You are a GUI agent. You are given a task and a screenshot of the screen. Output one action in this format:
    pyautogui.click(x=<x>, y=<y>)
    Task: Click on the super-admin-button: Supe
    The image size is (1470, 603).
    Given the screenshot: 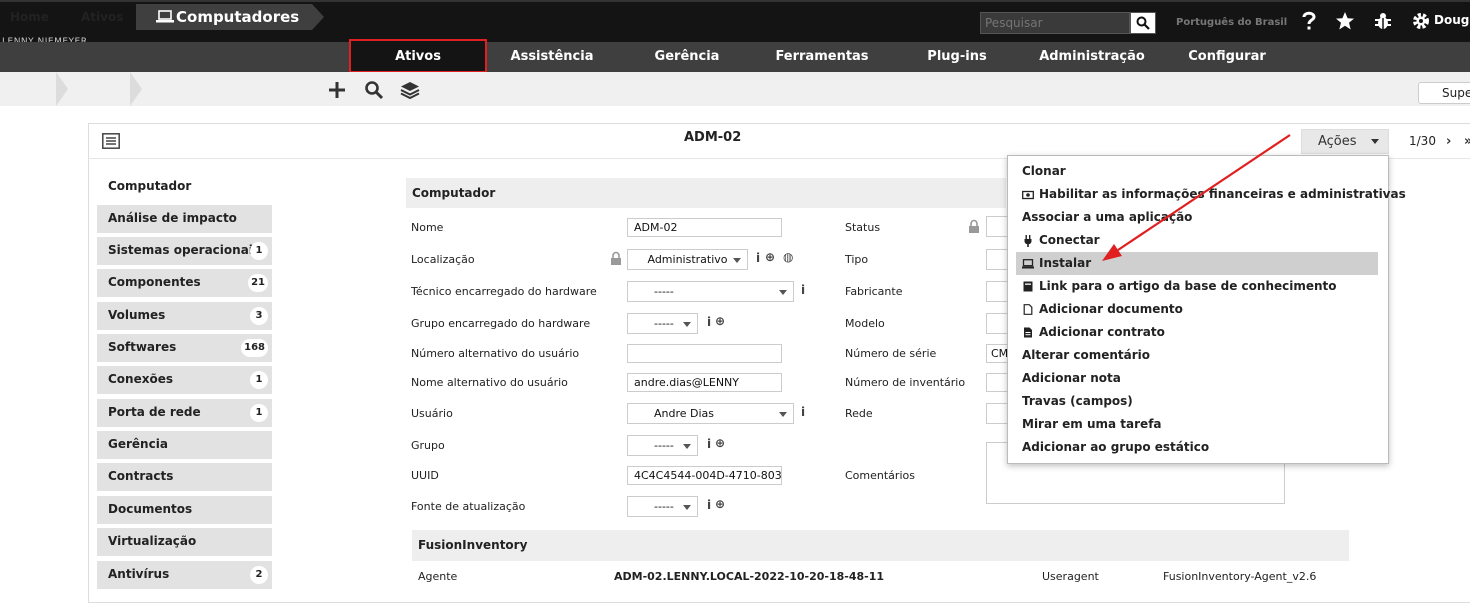 What is the action you would take?
    pyautogui.click(x=1444, y=93)
    